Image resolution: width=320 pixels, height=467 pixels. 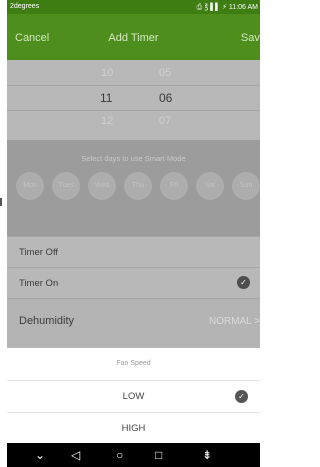 What do you see at coordinates (47, 321) in the screenshot?
I see `mode-label: Dehumidity` at bounding box center [47, 321].